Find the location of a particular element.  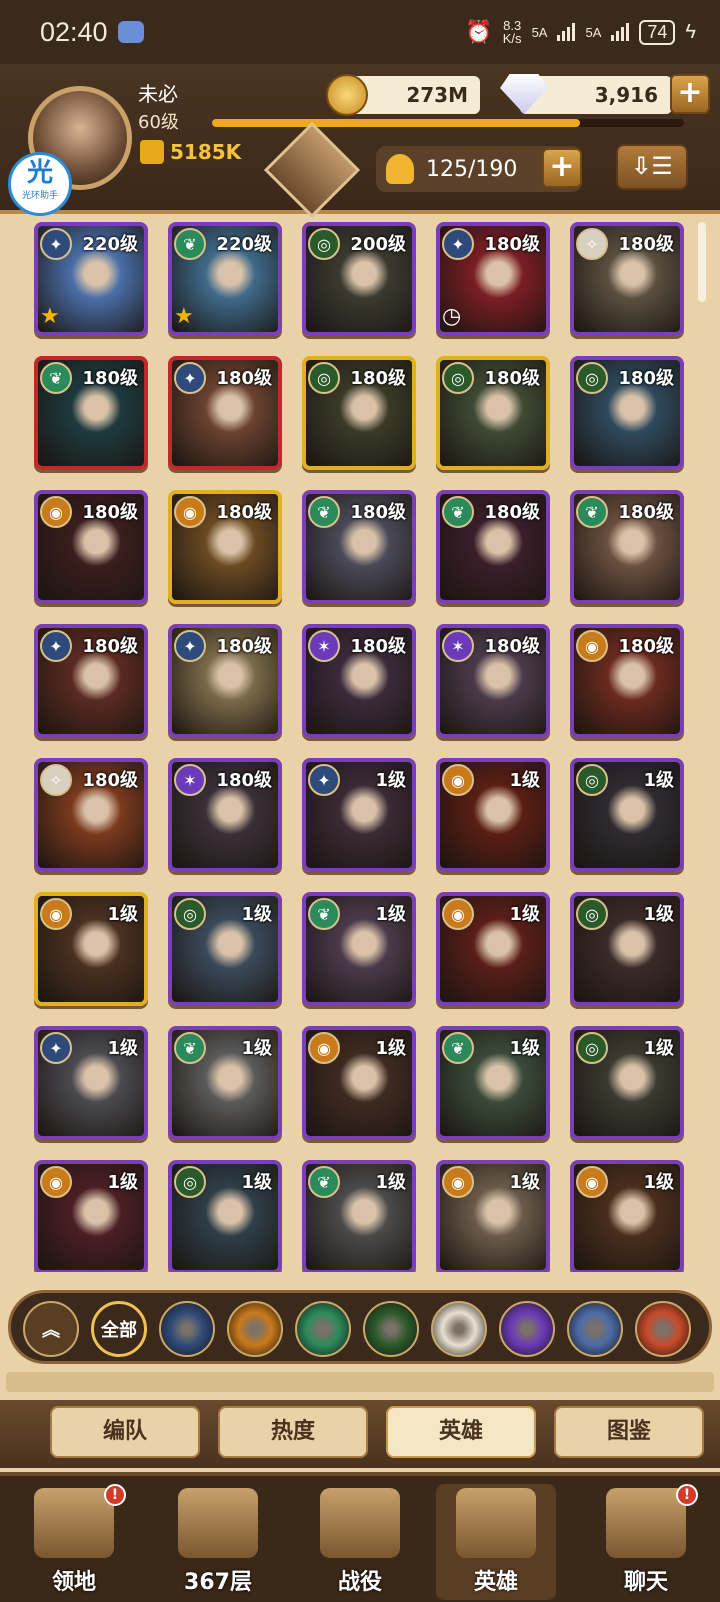

hypogean-filter-icon is located at coordinates (527, 1329).